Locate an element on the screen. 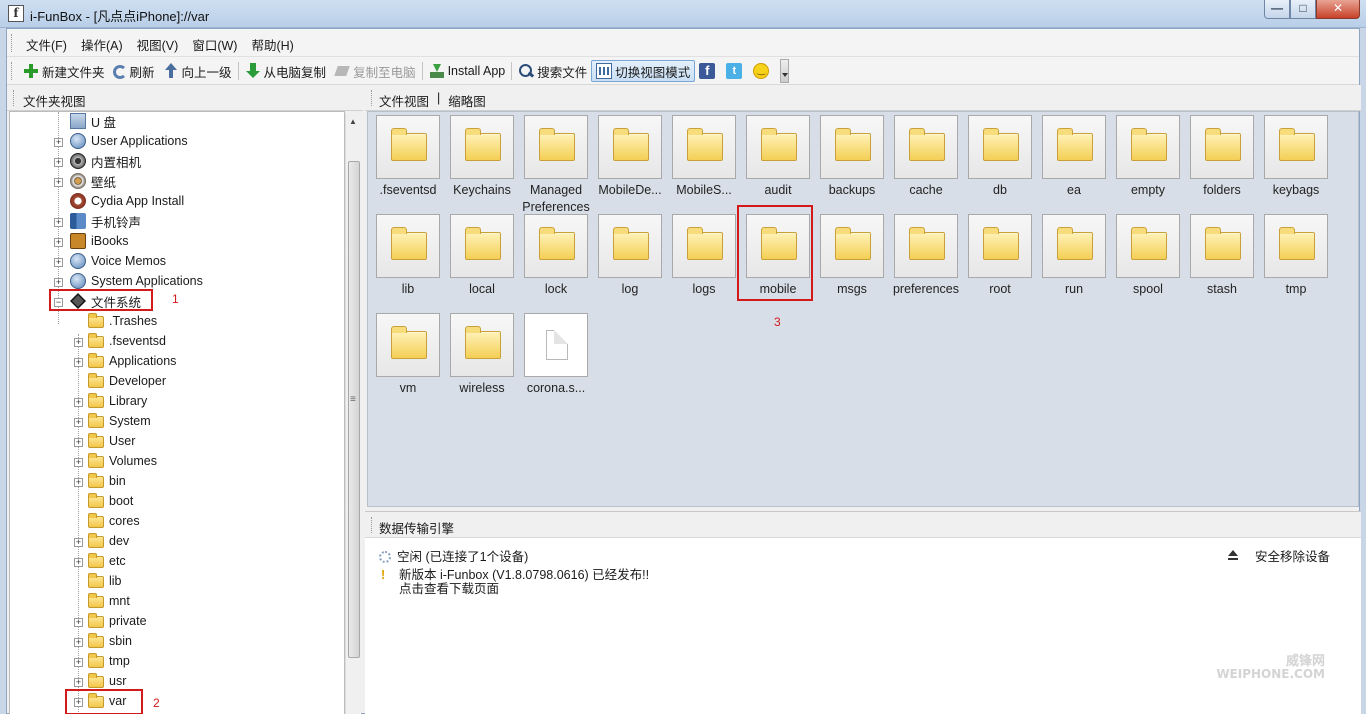 The image size is (1366, 714). folder-item: vm is located at coordinates (408, 355).